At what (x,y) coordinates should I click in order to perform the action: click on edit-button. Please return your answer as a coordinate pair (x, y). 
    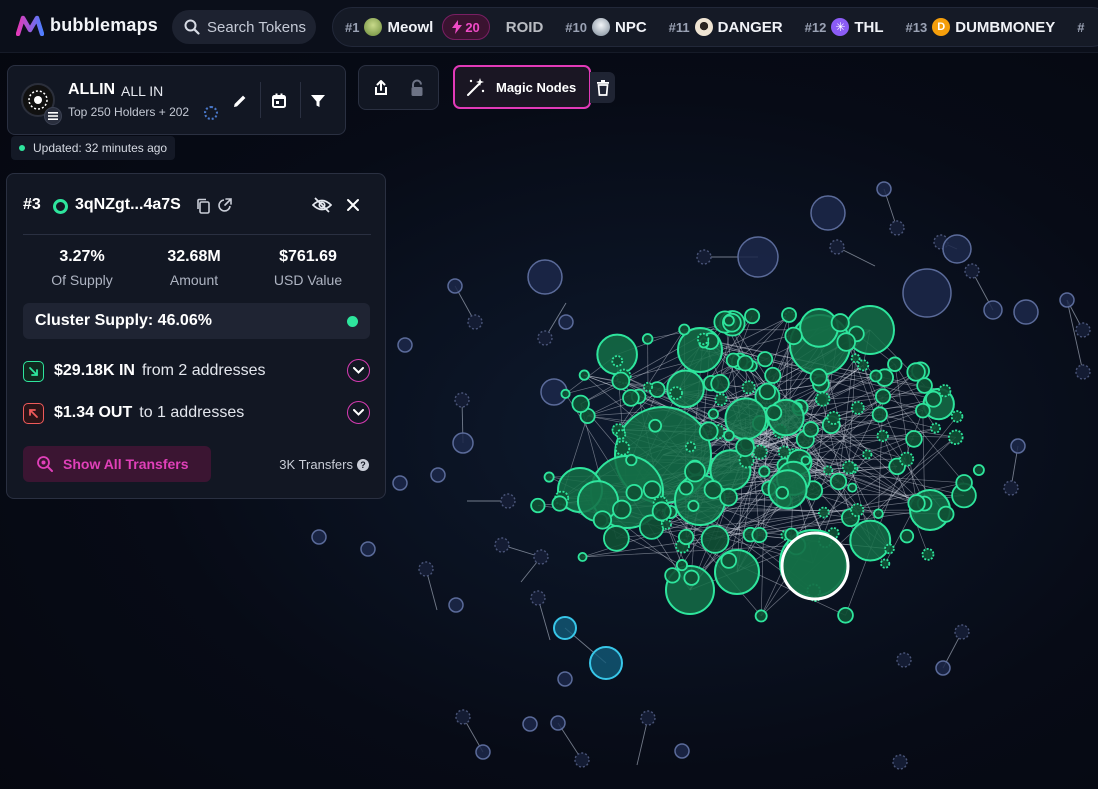
    Looking at the image, I should click on (240, 101).